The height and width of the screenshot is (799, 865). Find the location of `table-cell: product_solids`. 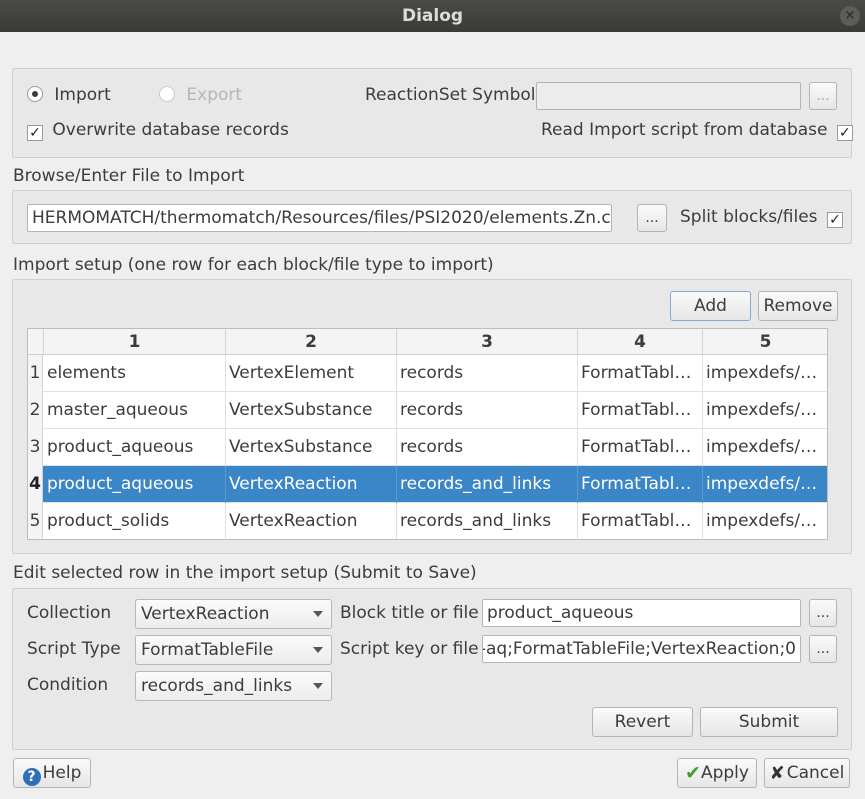

table-cell: product_solids is located at coordinates (135, 521).